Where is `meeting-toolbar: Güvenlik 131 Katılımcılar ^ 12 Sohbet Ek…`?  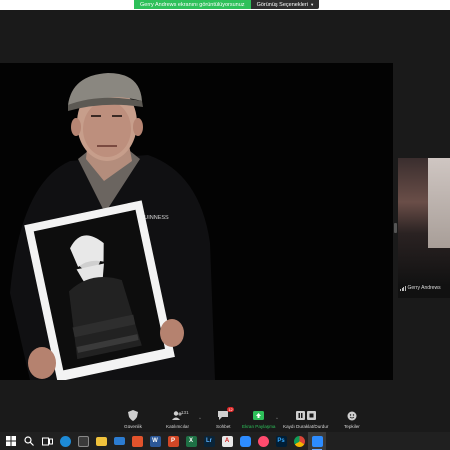 meeting-toolbar: Güvenlik 131 Katılımcılar ^ 12 Sohbet Ek… is located at coordinates (225, 417).